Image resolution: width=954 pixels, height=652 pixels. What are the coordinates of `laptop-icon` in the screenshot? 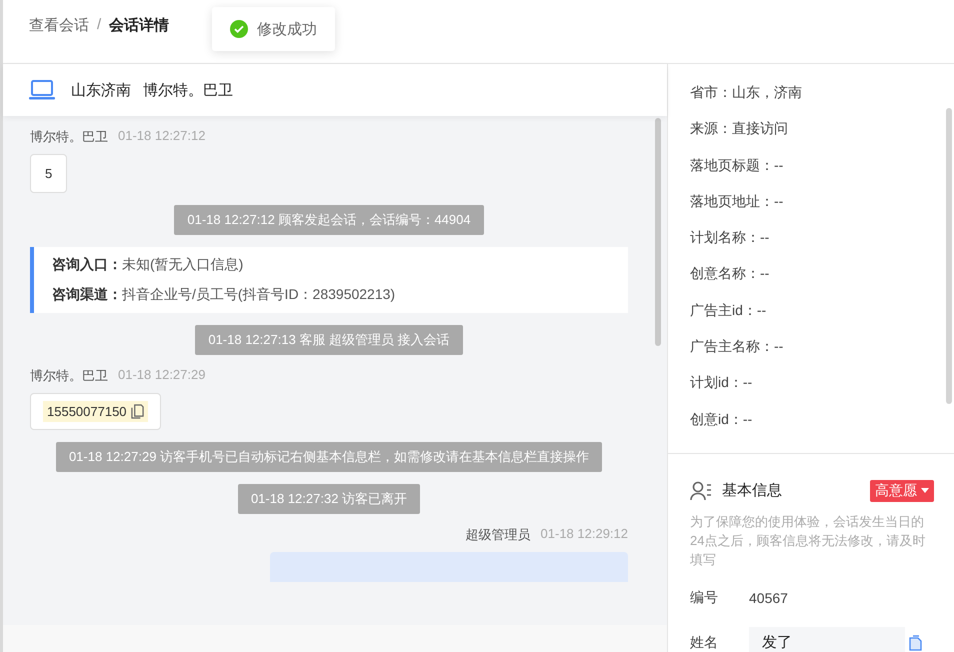 It's located at (42, 90).